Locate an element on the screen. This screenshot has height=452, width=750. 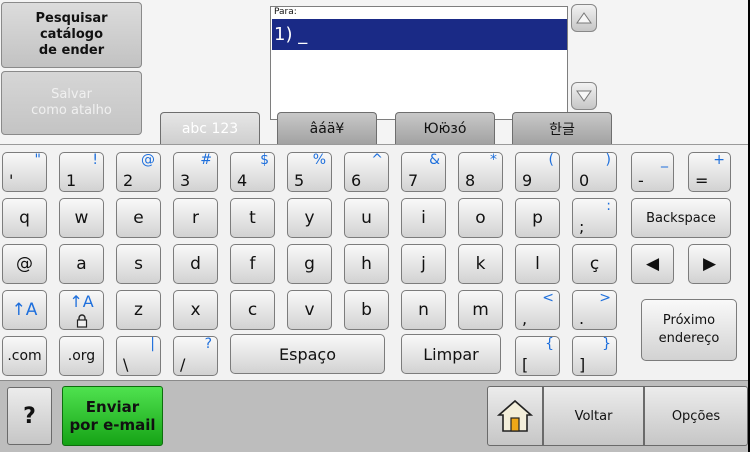
key-6: ^ 6 is located at coordinates (366, 172).